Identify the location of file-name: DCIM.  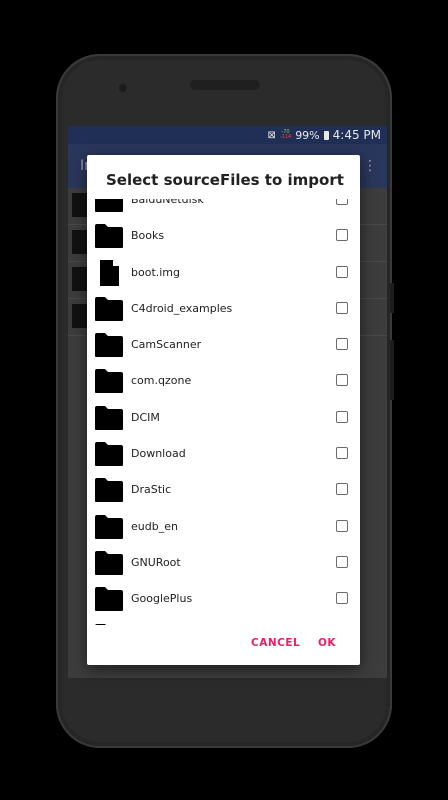
(145, 417).